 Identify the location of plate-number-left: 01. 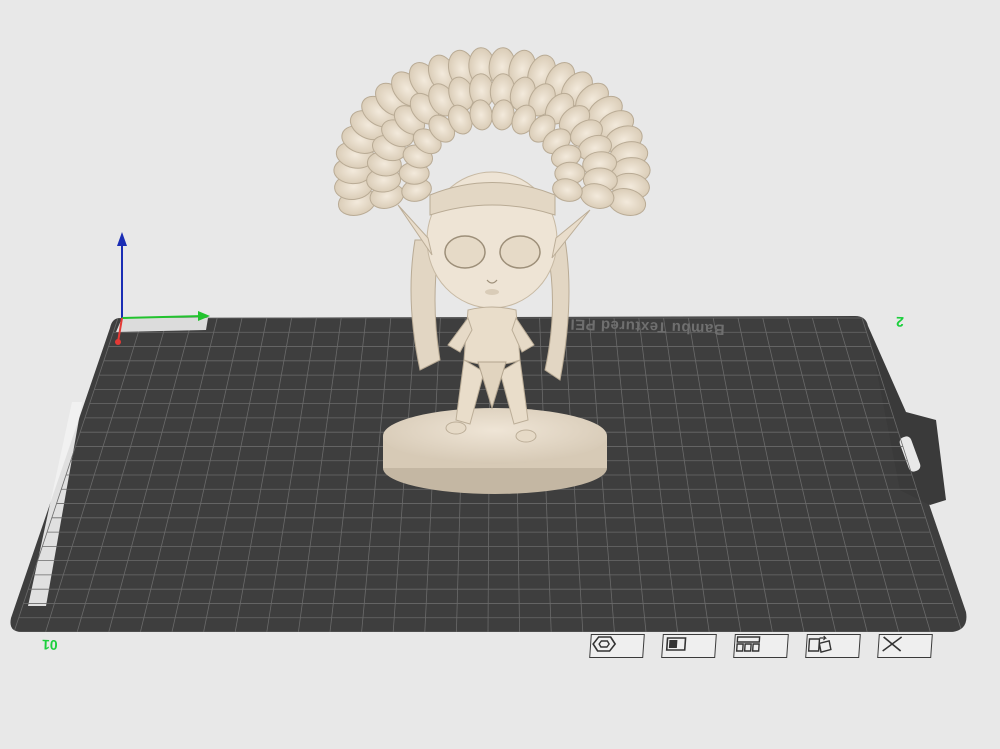
(49, 645).